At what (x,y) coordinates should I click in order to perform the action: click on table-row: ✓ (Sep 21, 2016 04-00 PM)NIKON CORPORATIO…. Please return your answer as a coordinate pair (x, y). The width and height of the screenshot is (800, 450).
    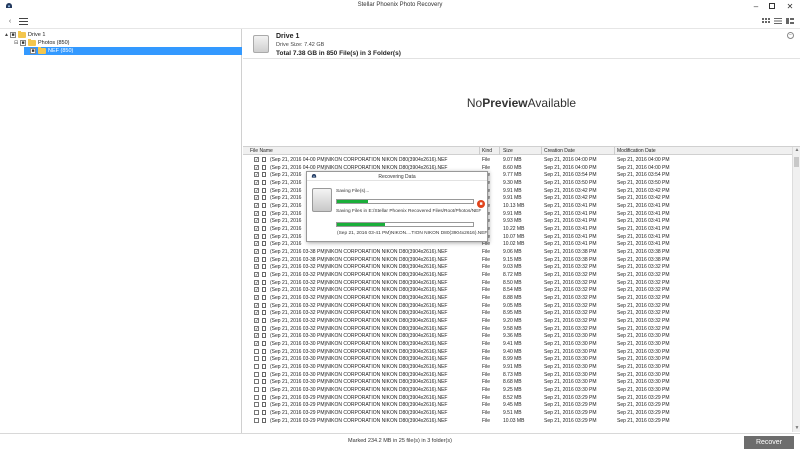
    Looking at the image, I should click on (517, 160).